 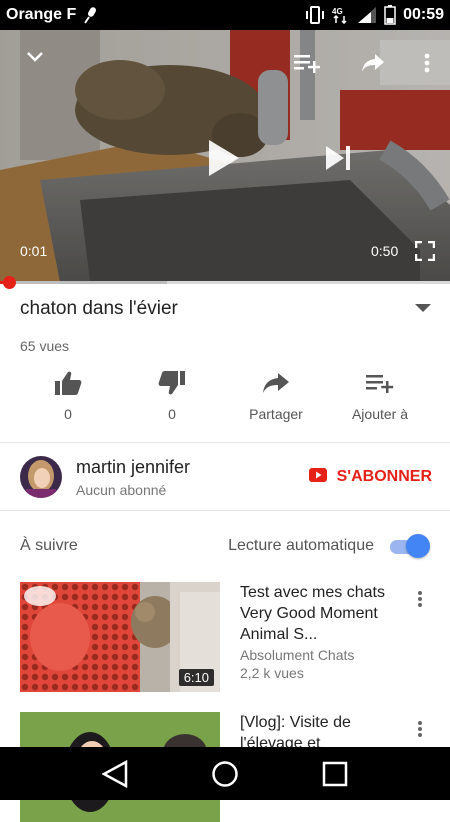 I want to click on autoplay-toggle, so click(x=410, y=546).